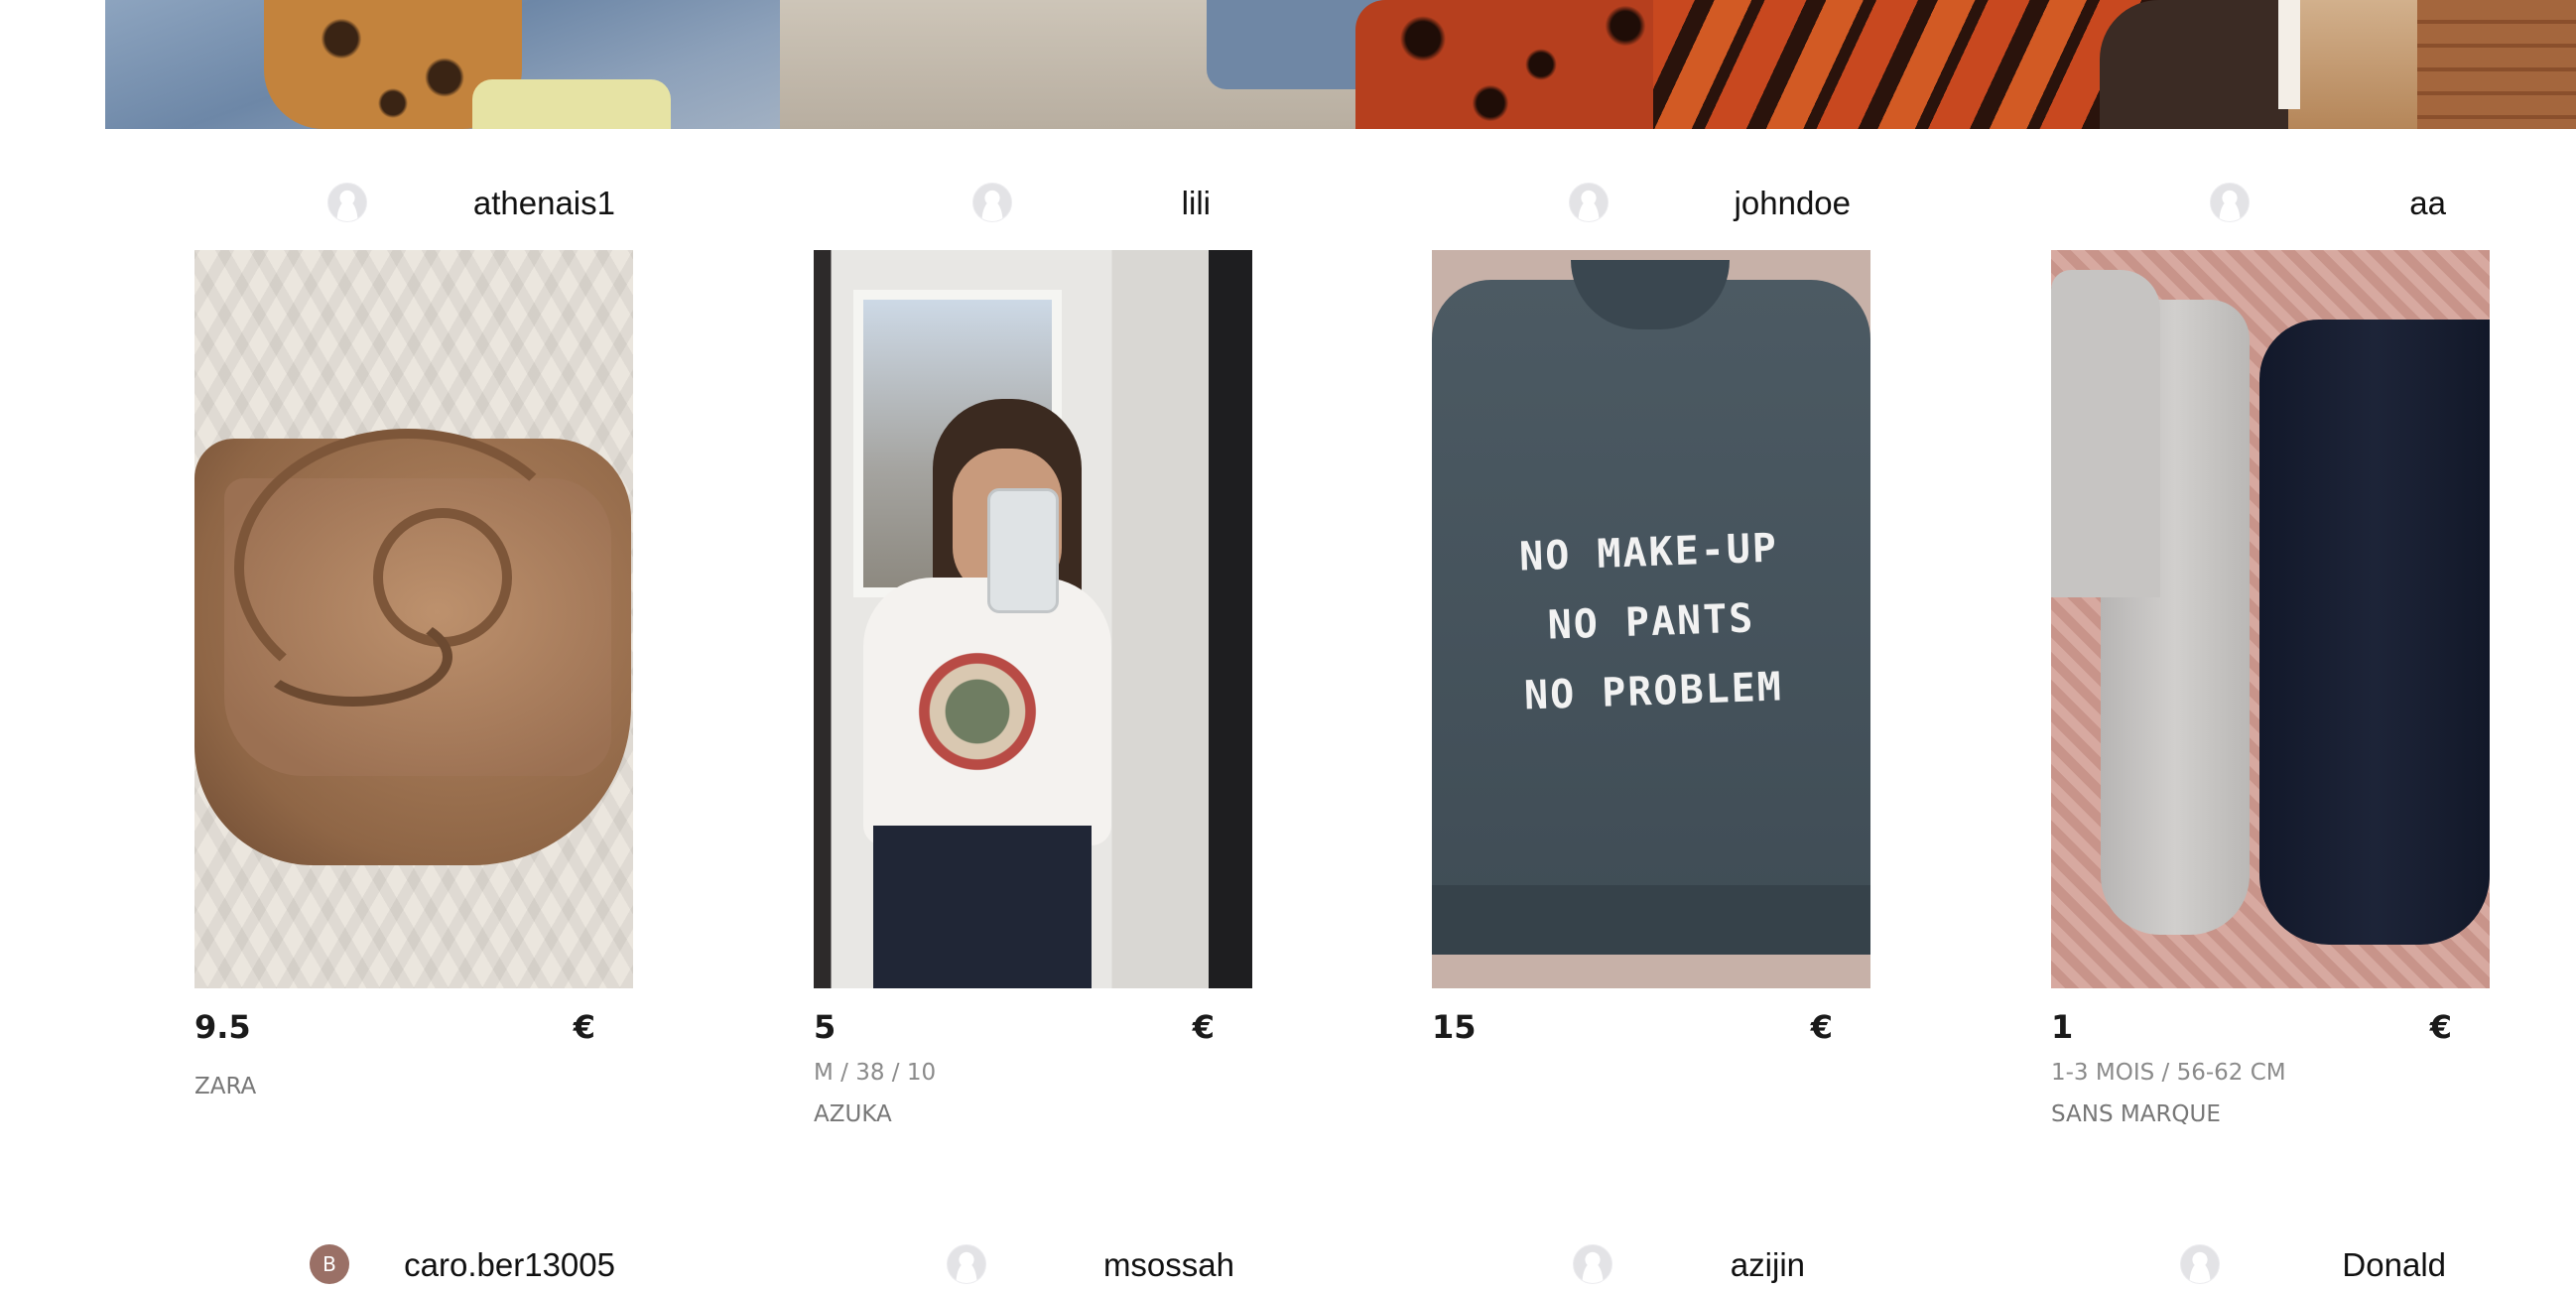 This screenshot has height=1290, width=2576. Describe the element at coordinates (1651, 202) in the screenshot. I see `seller-row: johndoe` at that location.